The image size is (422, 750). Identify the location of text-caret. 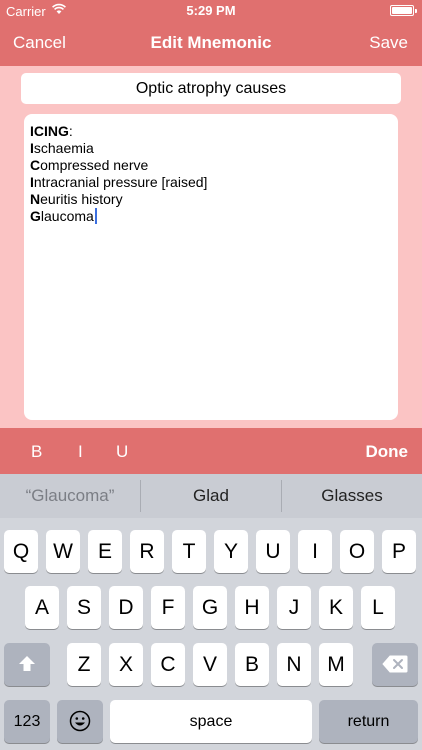
(95, 216).